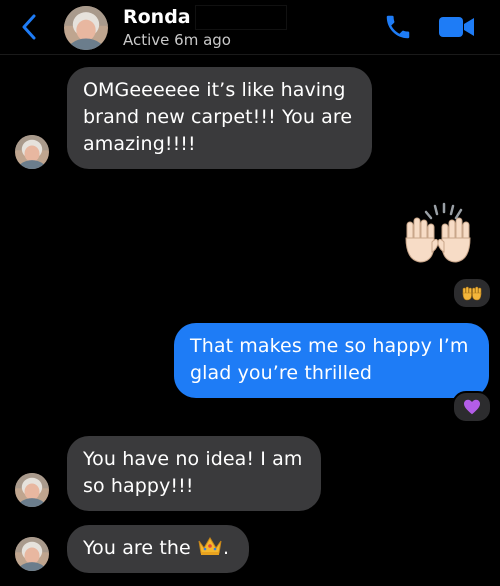  I want to click on call-button, so click(398, 27).